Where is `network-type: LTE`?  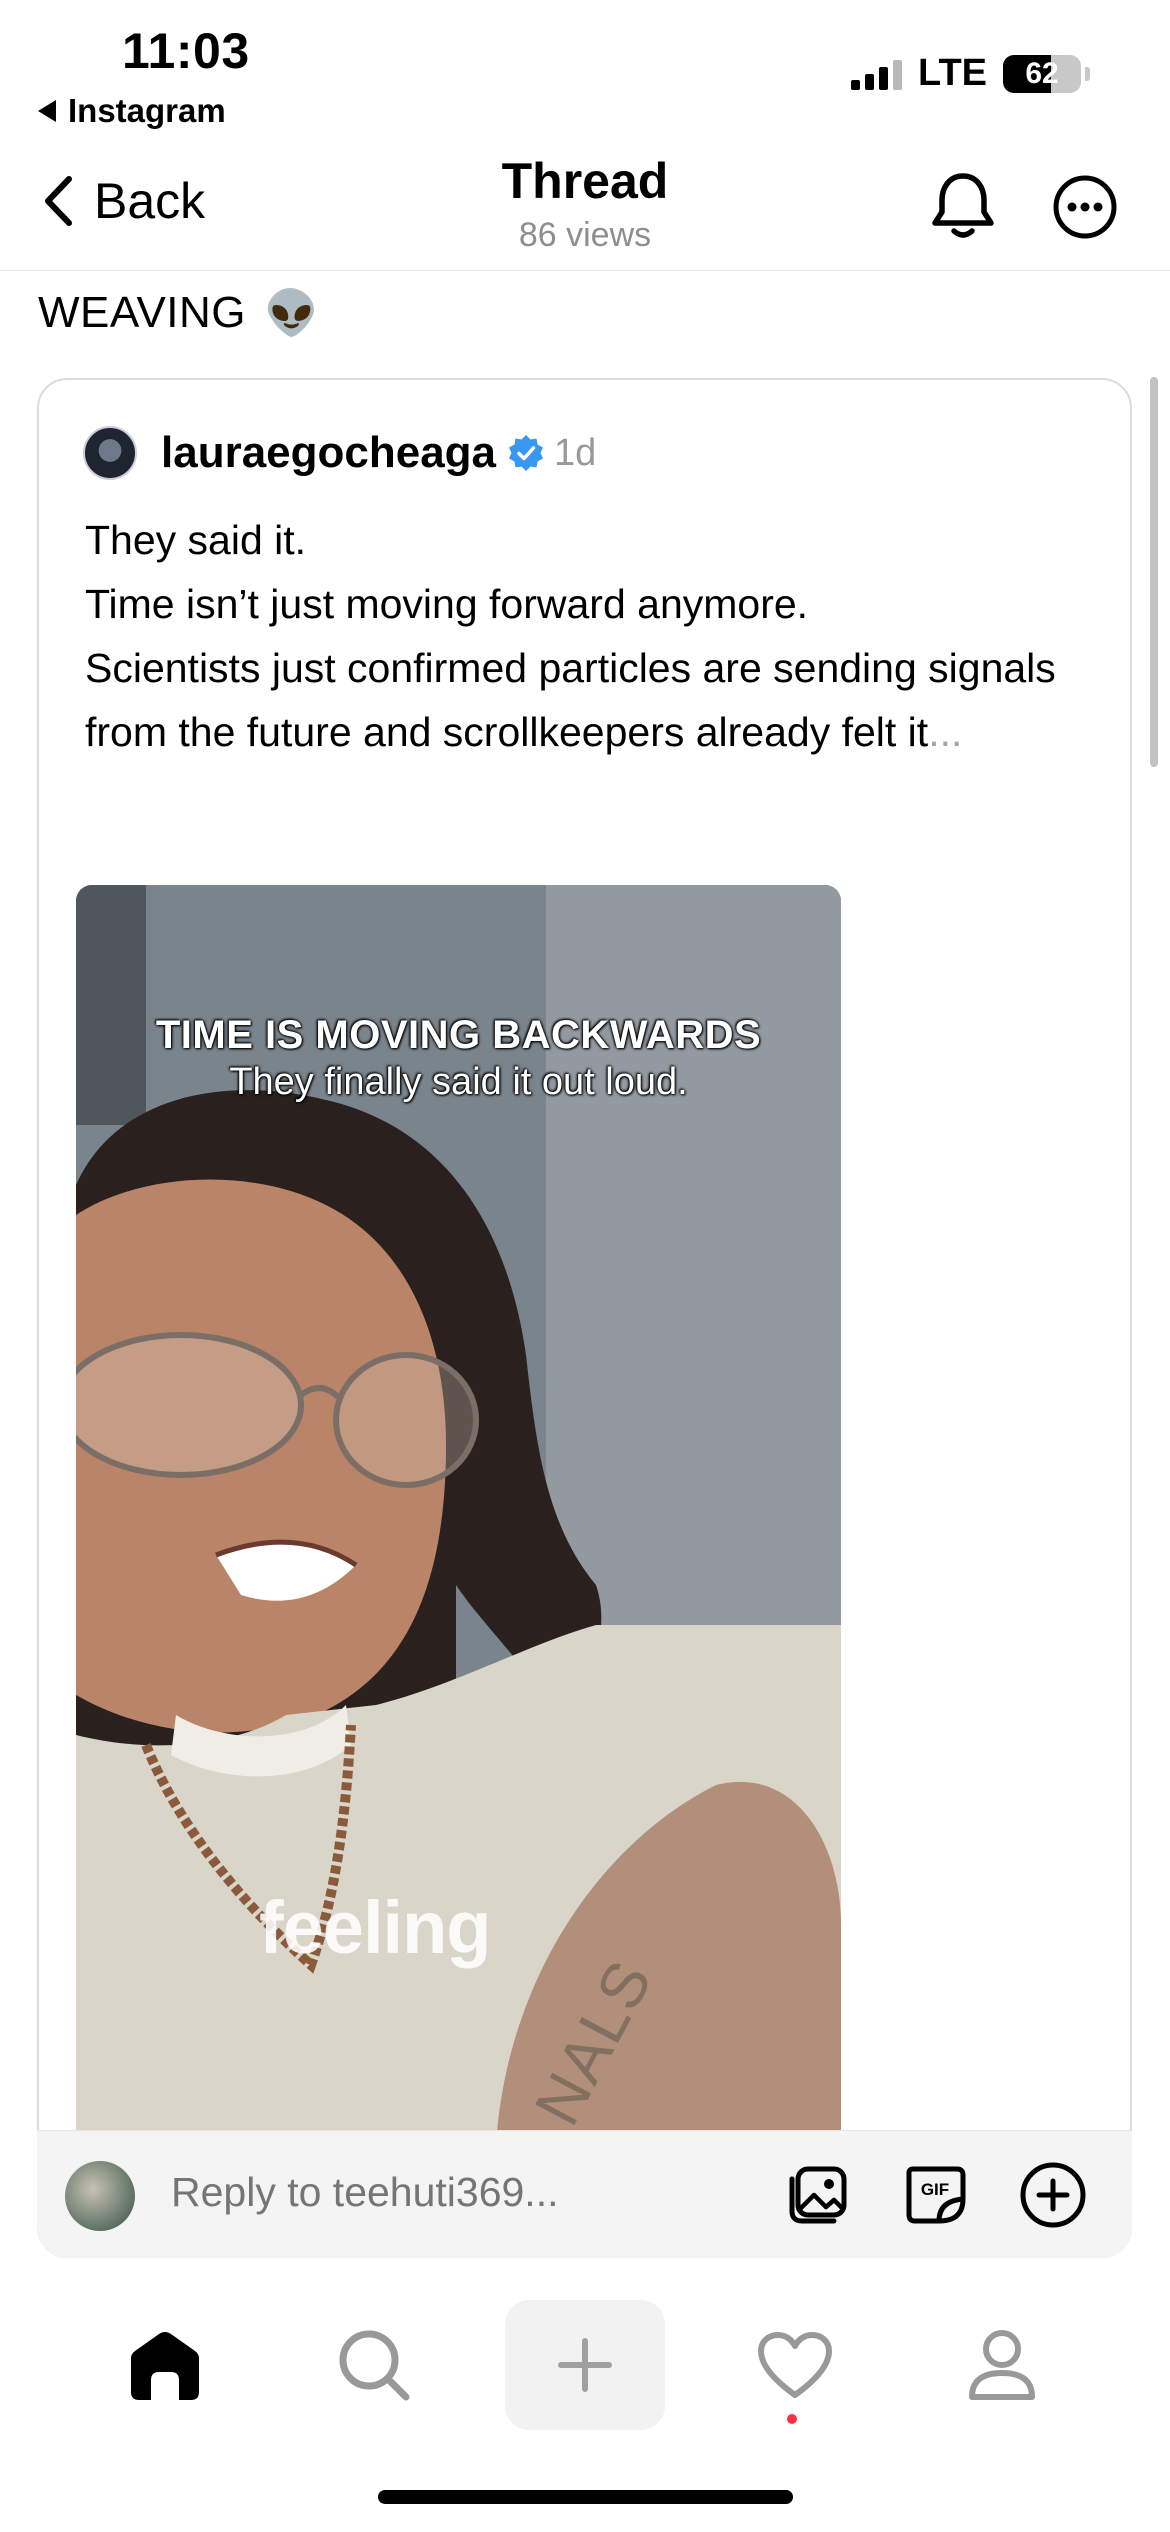
network-type: LTE is located at coordinates (952, 73).